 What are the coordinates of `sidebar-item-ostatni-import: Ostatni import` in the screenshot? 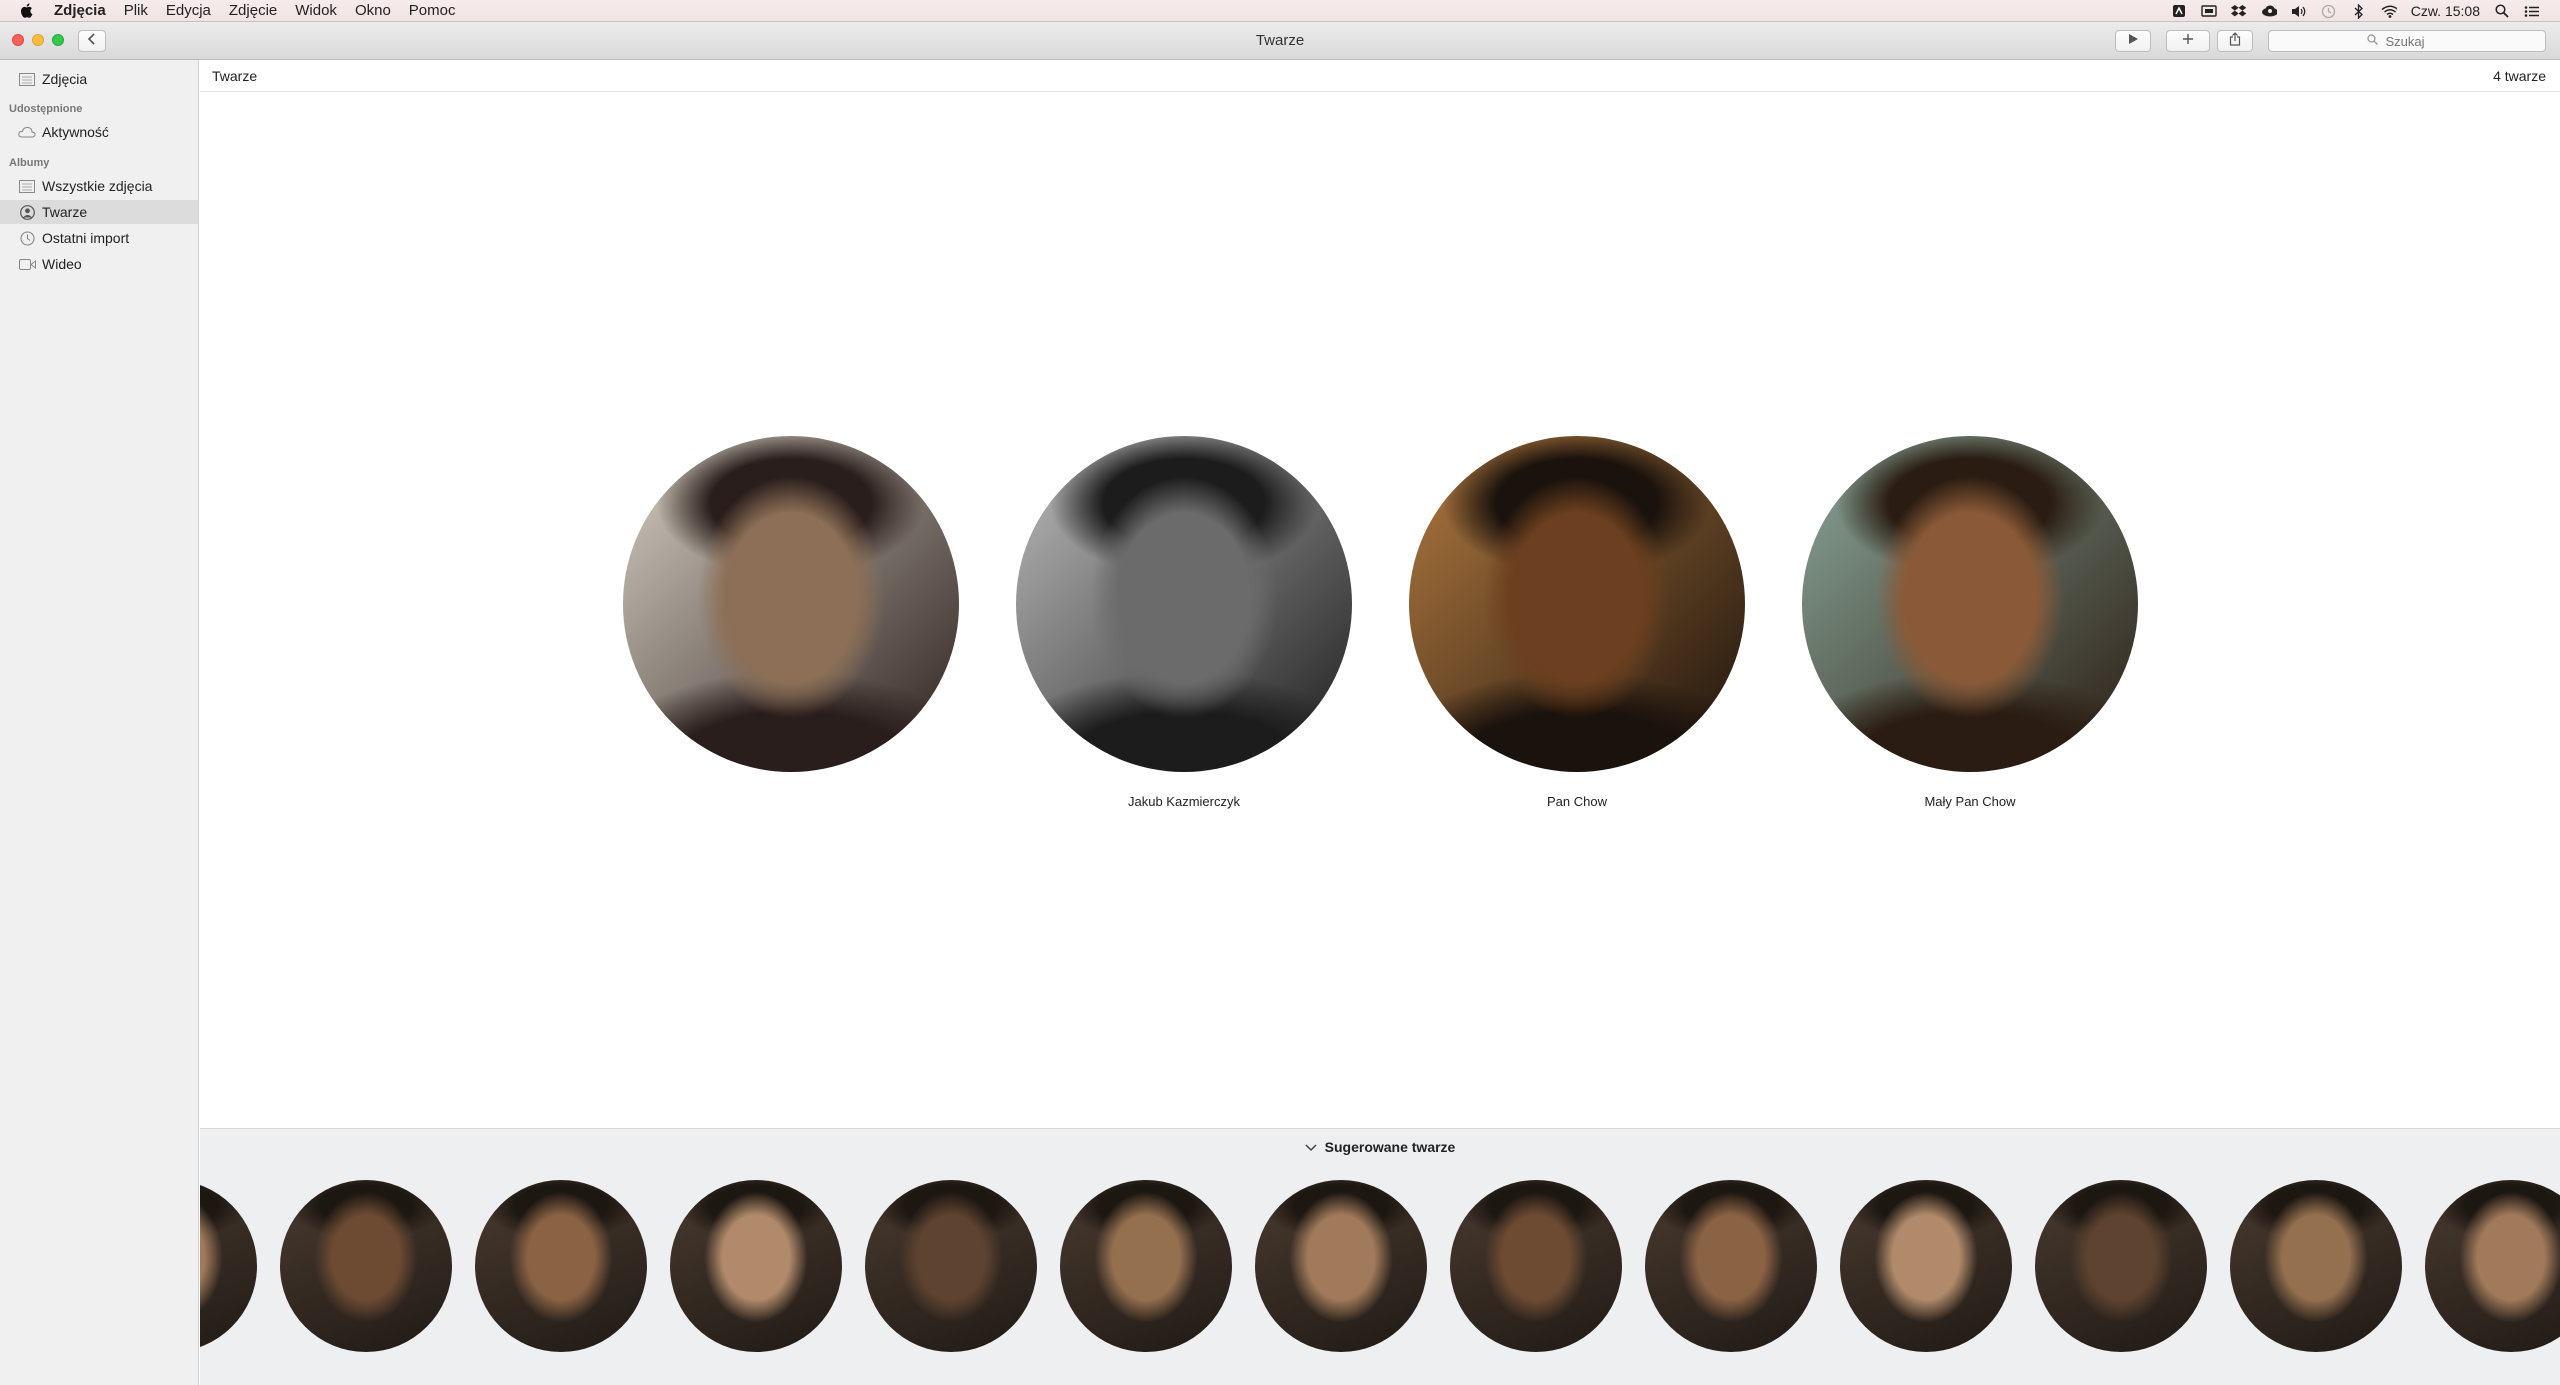 It's located at (99, 238).